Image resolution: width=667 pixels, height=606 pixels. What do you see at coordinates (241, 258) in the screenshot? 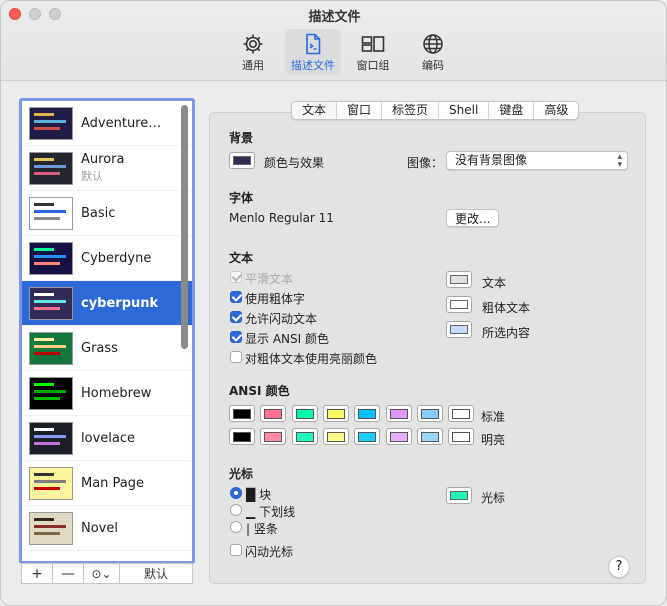
I see `text-section-title: 文本` at bounding box center [241, 258].